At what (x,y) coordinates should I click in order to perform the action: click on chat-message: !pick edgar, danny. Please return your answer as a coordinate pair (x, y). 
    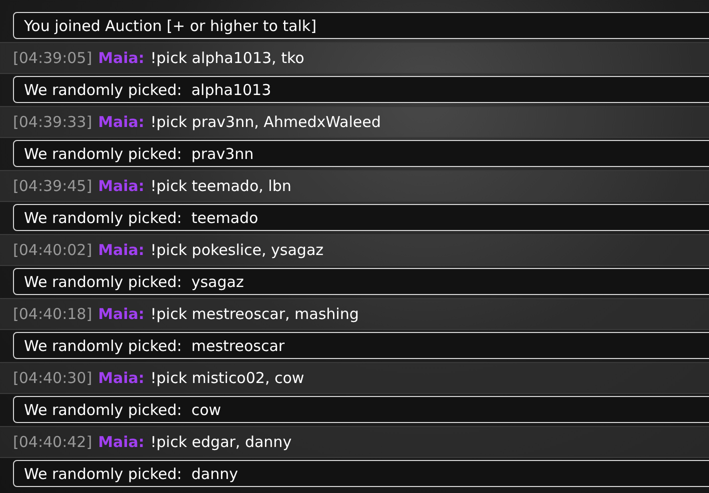
    Looking at the image, I should click on (221, 442).